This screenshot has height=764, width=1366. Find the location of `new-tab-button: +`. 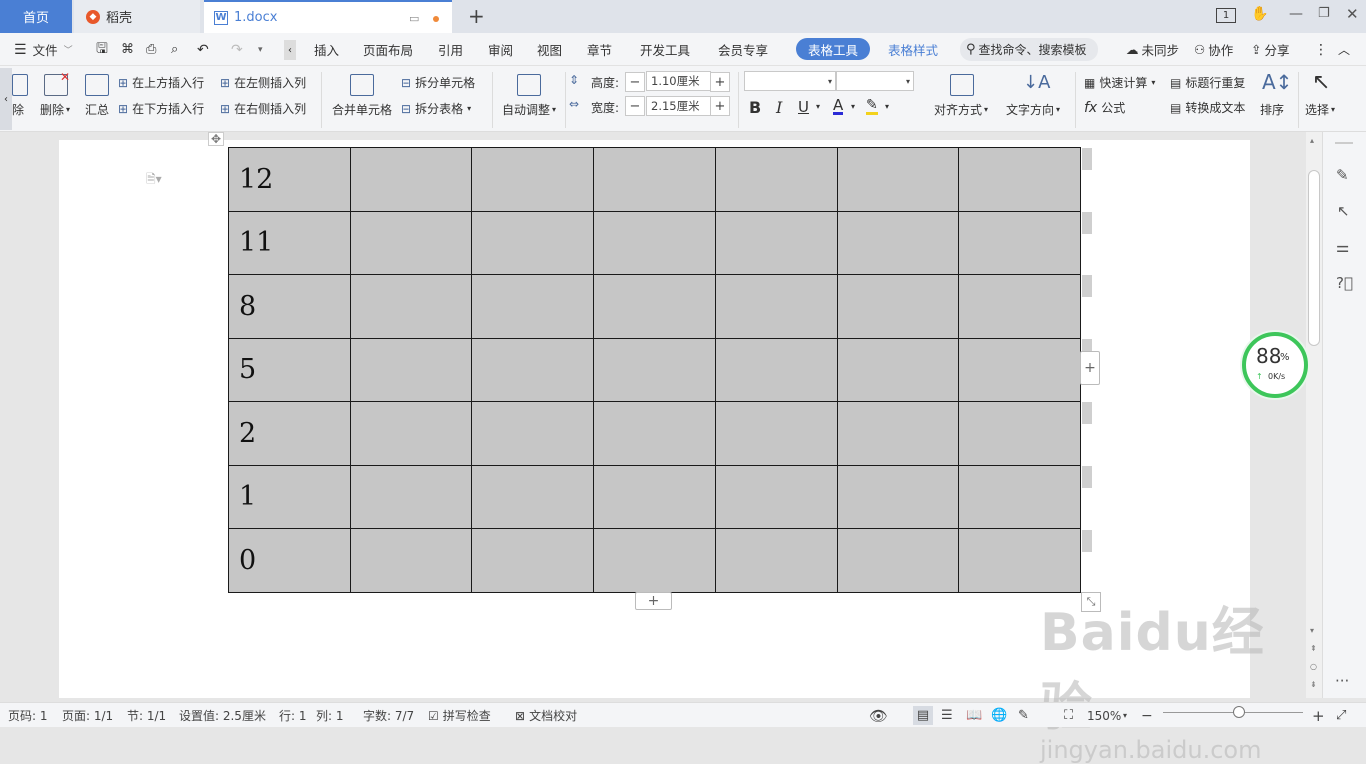

new-tab-button: + is located at coordinates (476, 16).